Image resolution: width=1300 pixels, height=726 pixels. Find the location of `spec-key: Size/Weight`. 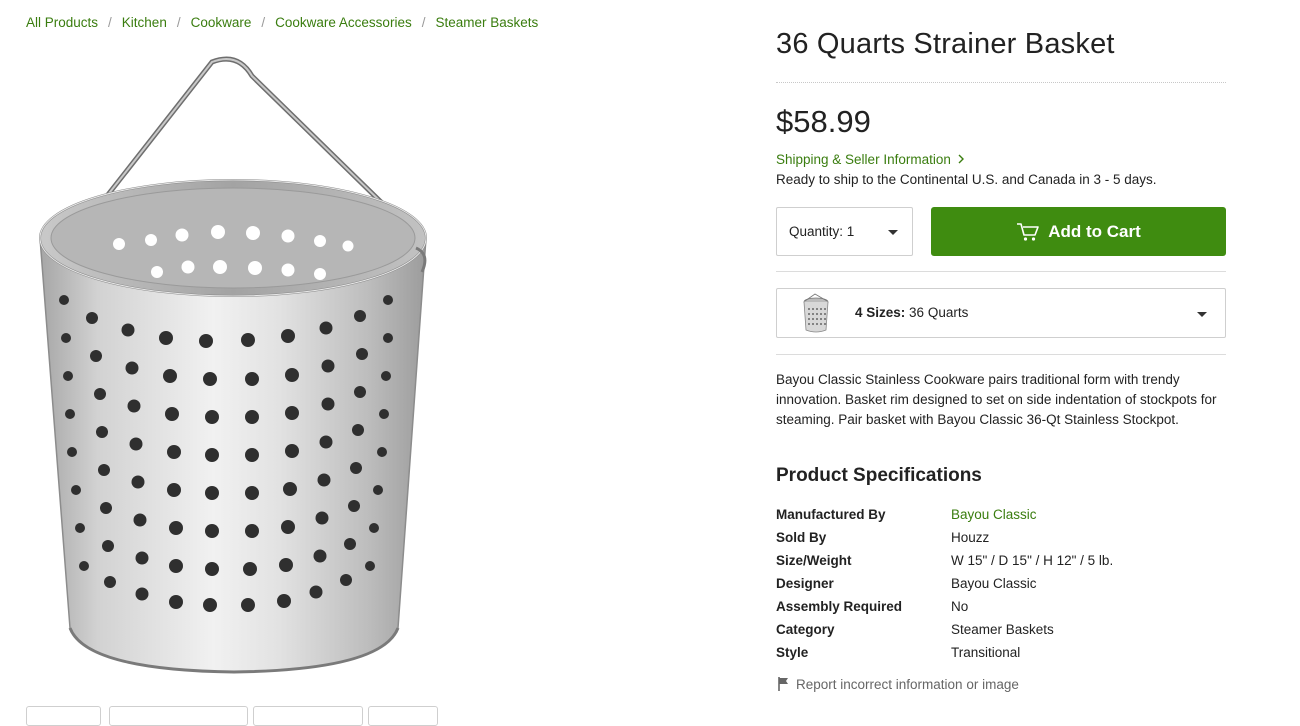

spec-key: Size/Weight is located at coordinates (814, 560).